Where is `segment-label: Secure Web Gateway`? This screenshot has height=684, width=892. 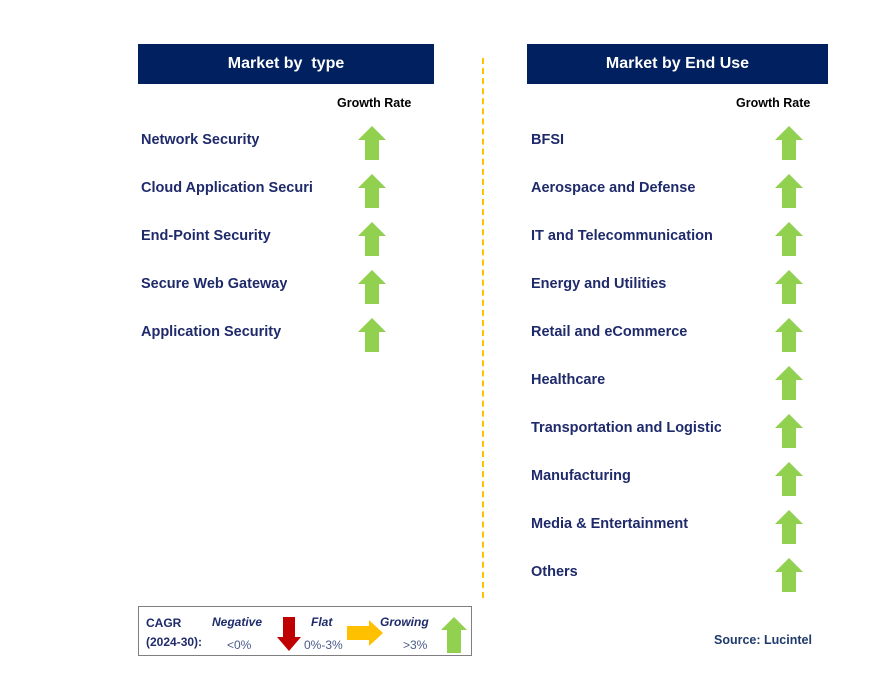
segment-label: Secure Web Gateway is located at coordinates (214, 284).